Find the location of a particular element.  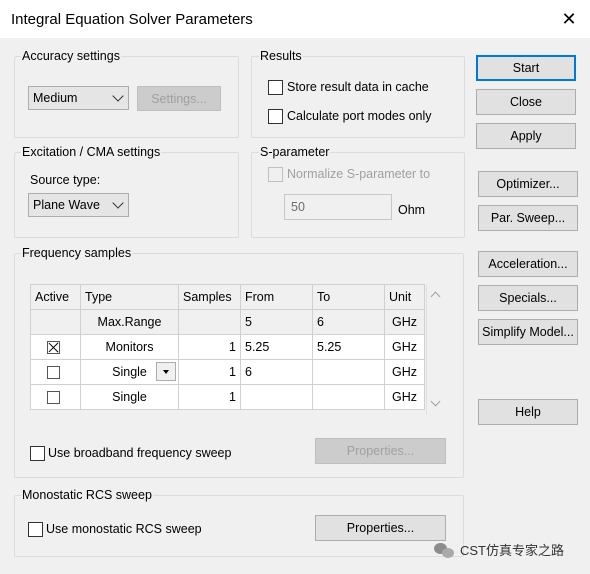

table-row: Single 1 GHz is located at coordinates (227, 397).